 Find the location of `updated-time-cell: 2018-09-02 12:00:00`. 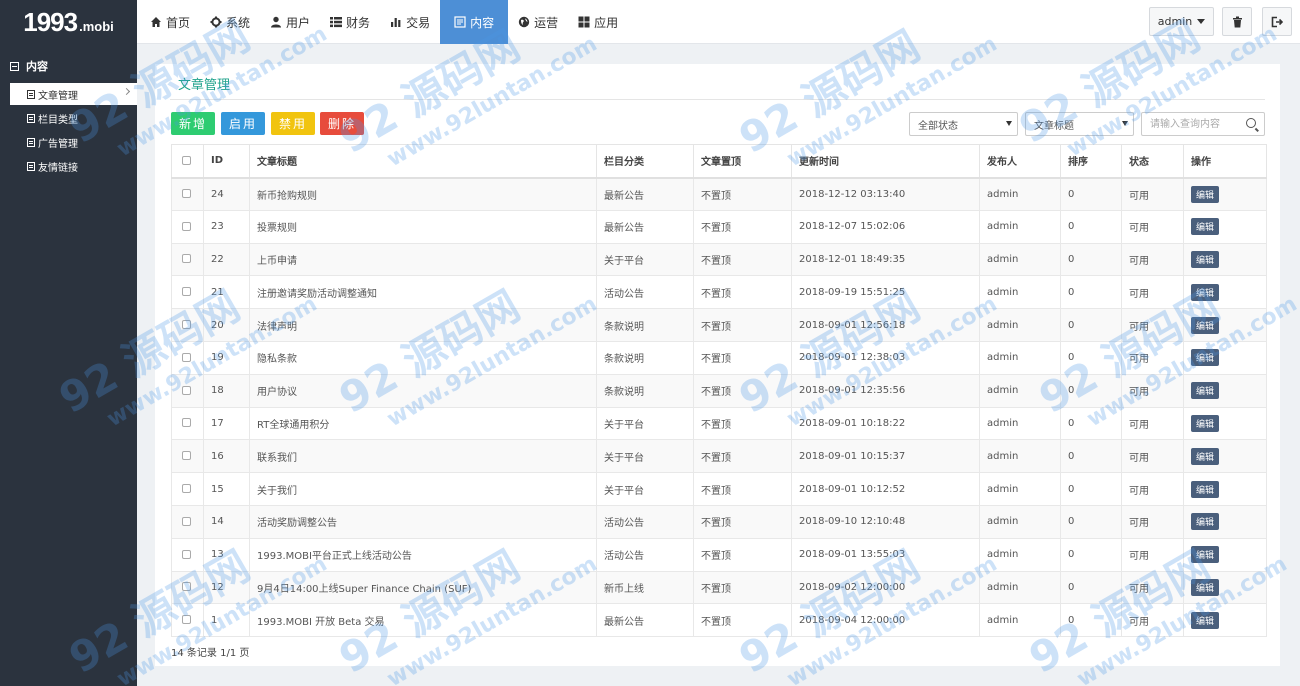

updated-time-cell: 2018-09-02 12:00:00 is located at coordinates (885, 587).